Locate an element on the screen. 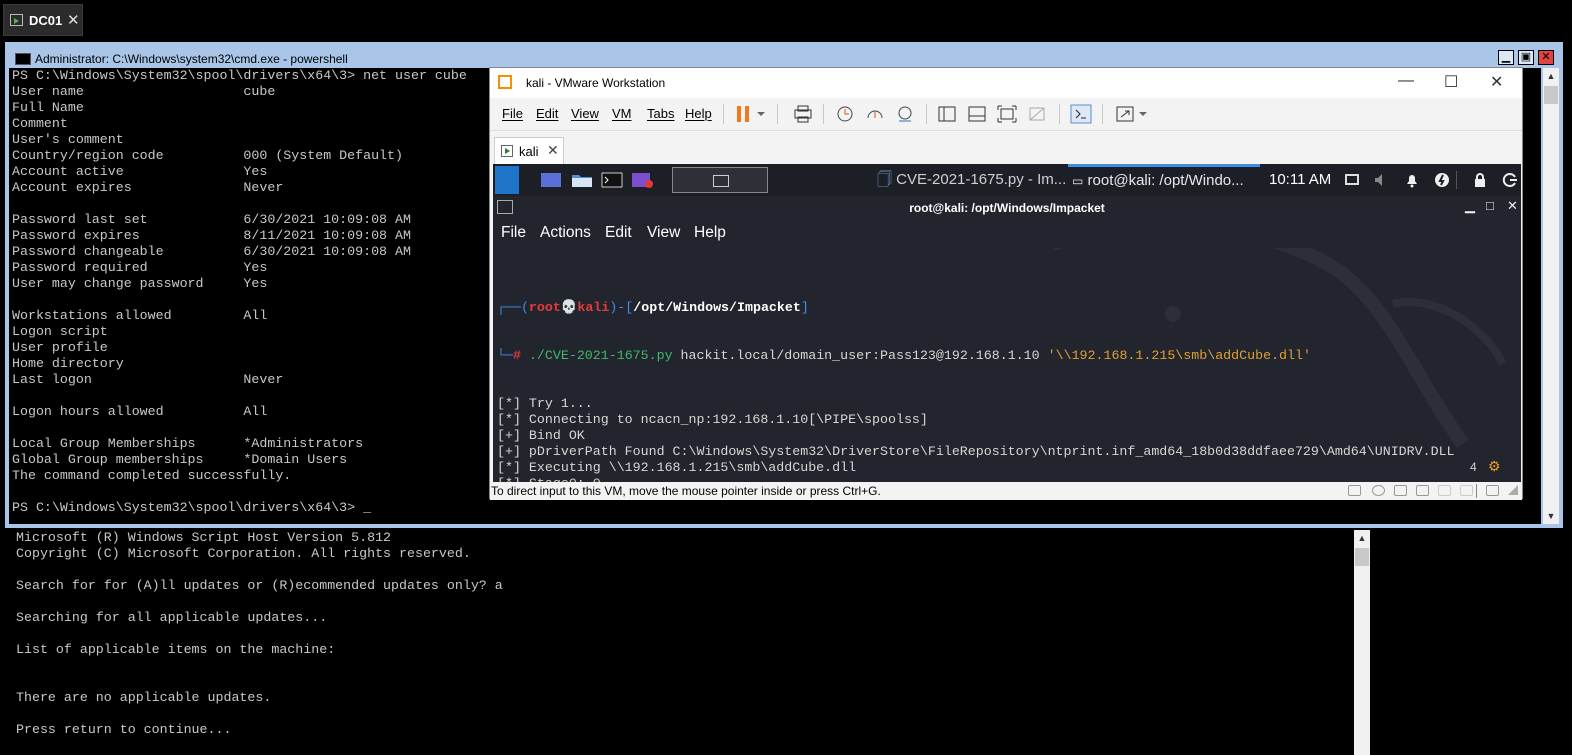 This screenshot has width=1572, height=755. tab-dc01-label: DC01 is located at coordinates (46, 20).